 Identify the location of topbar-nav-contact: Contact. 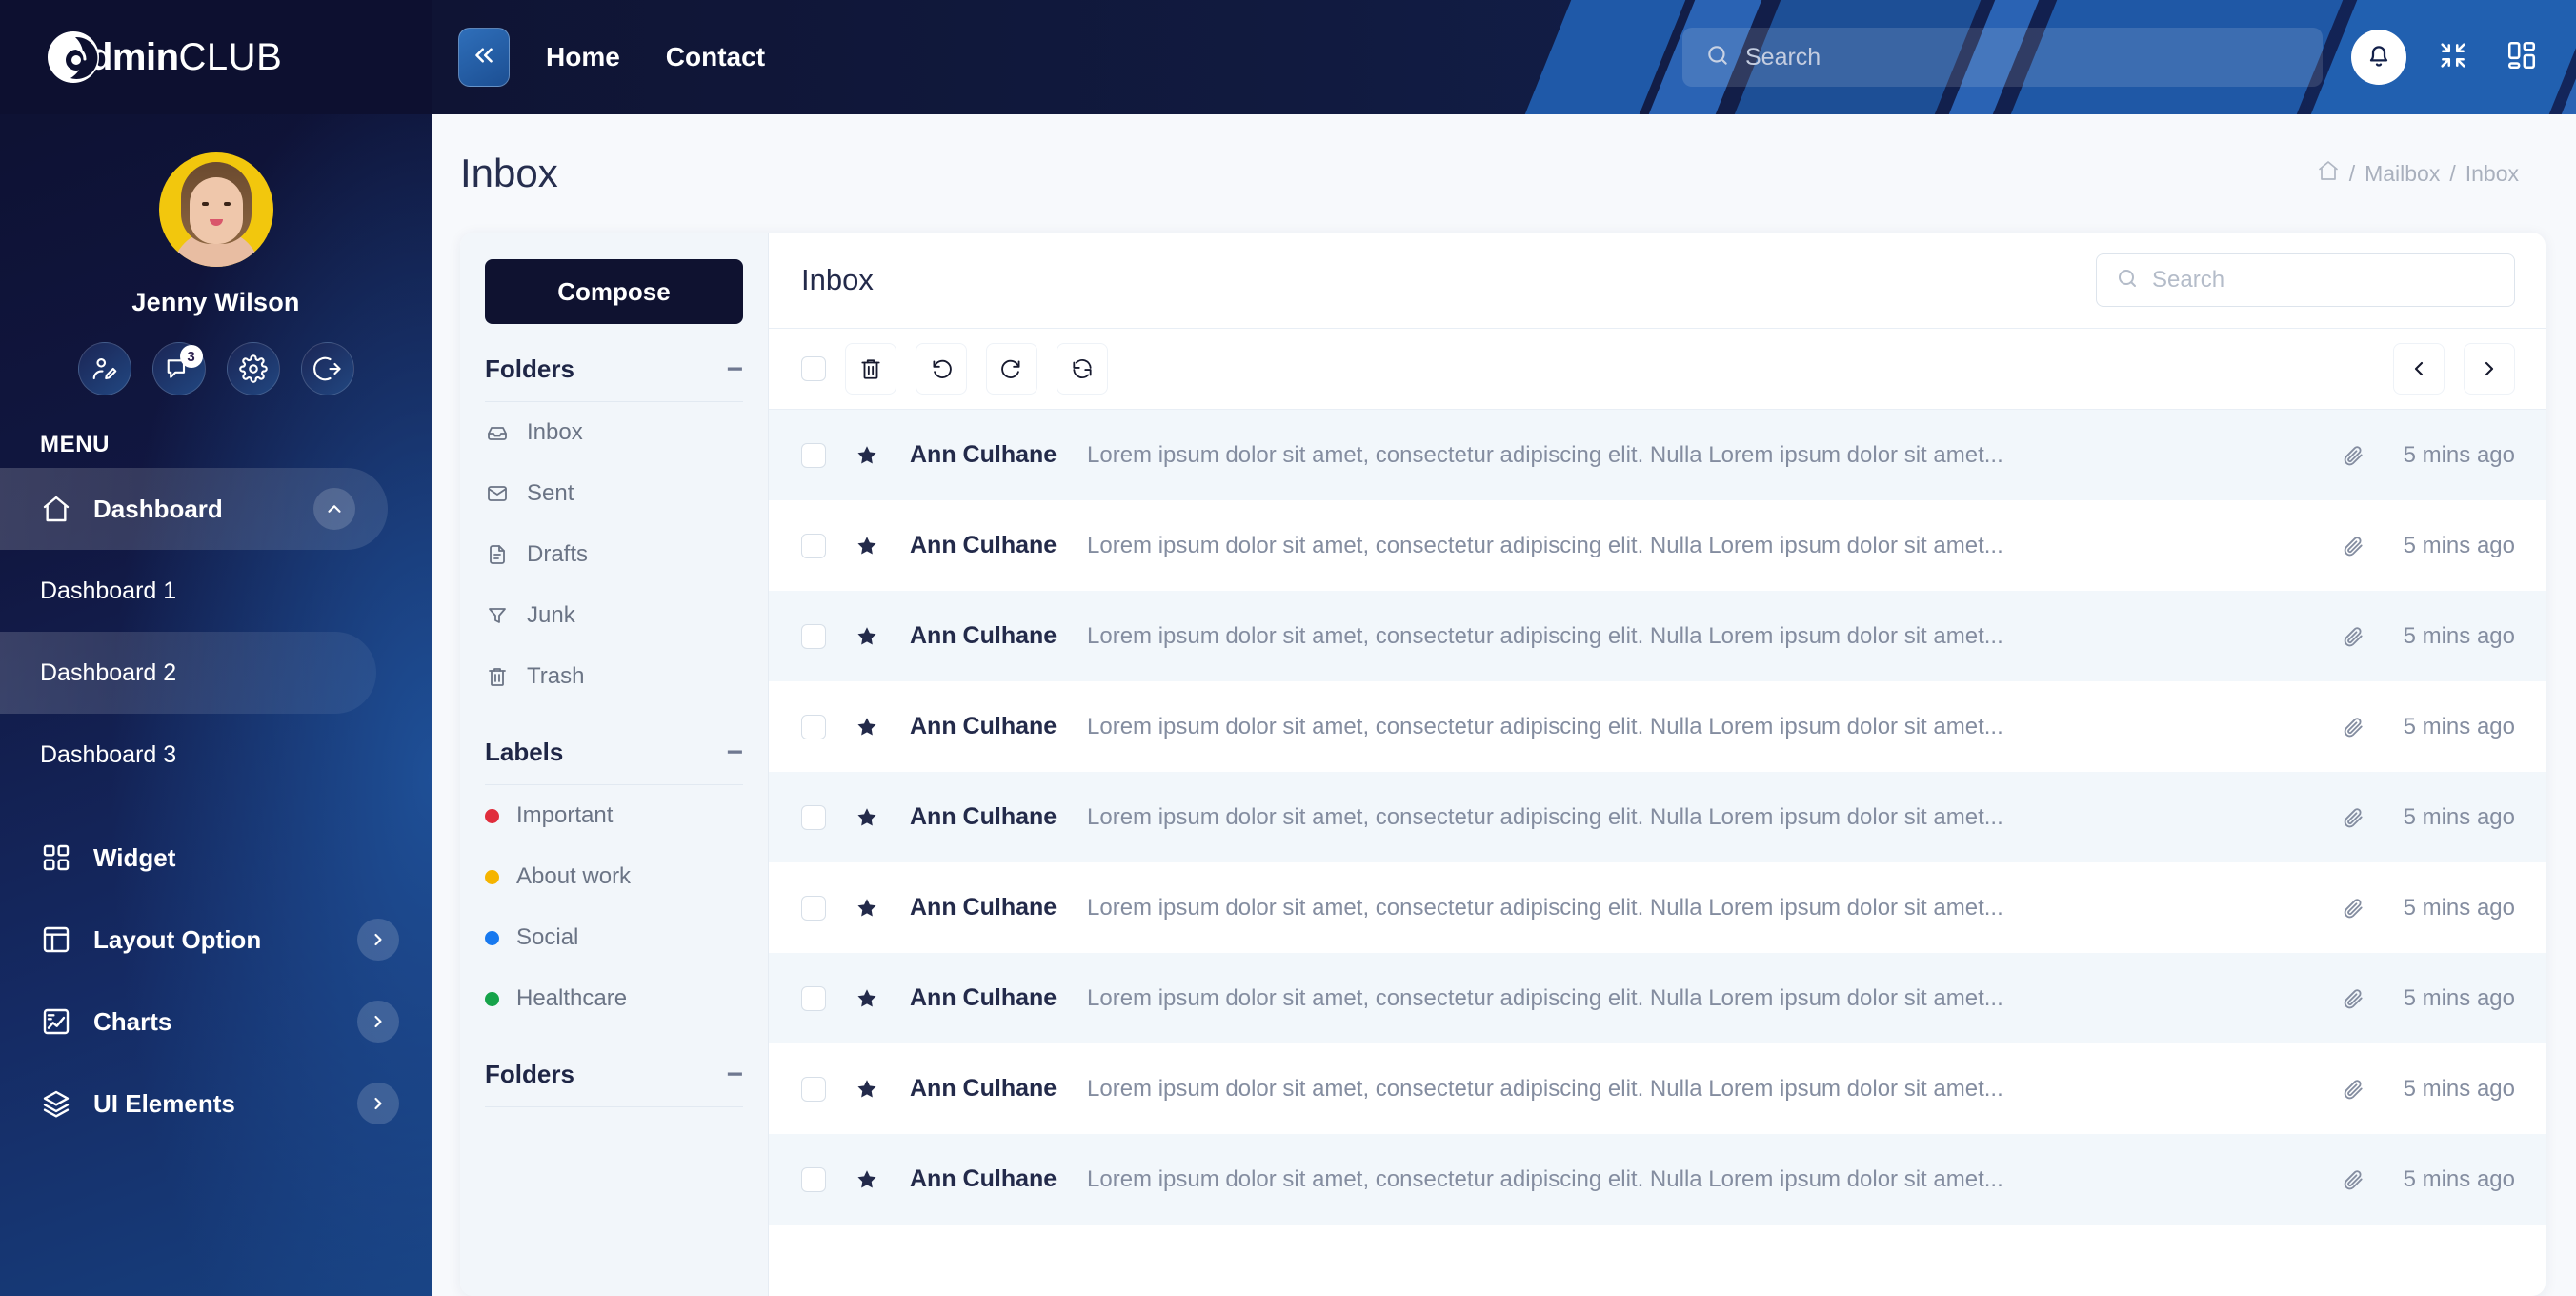
(716, 57).